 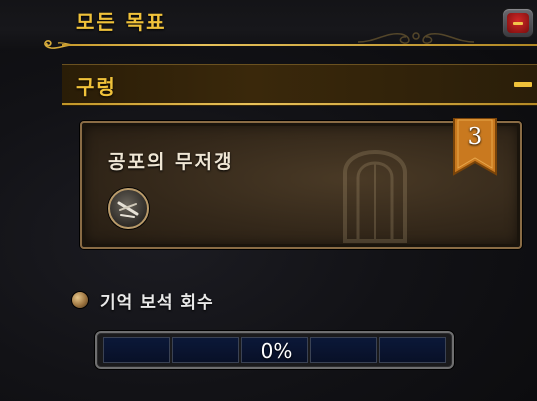 What do you see at coordinates (299, 45) in the screenshot?
I see `header-divider` at bounding box center [299, 45].